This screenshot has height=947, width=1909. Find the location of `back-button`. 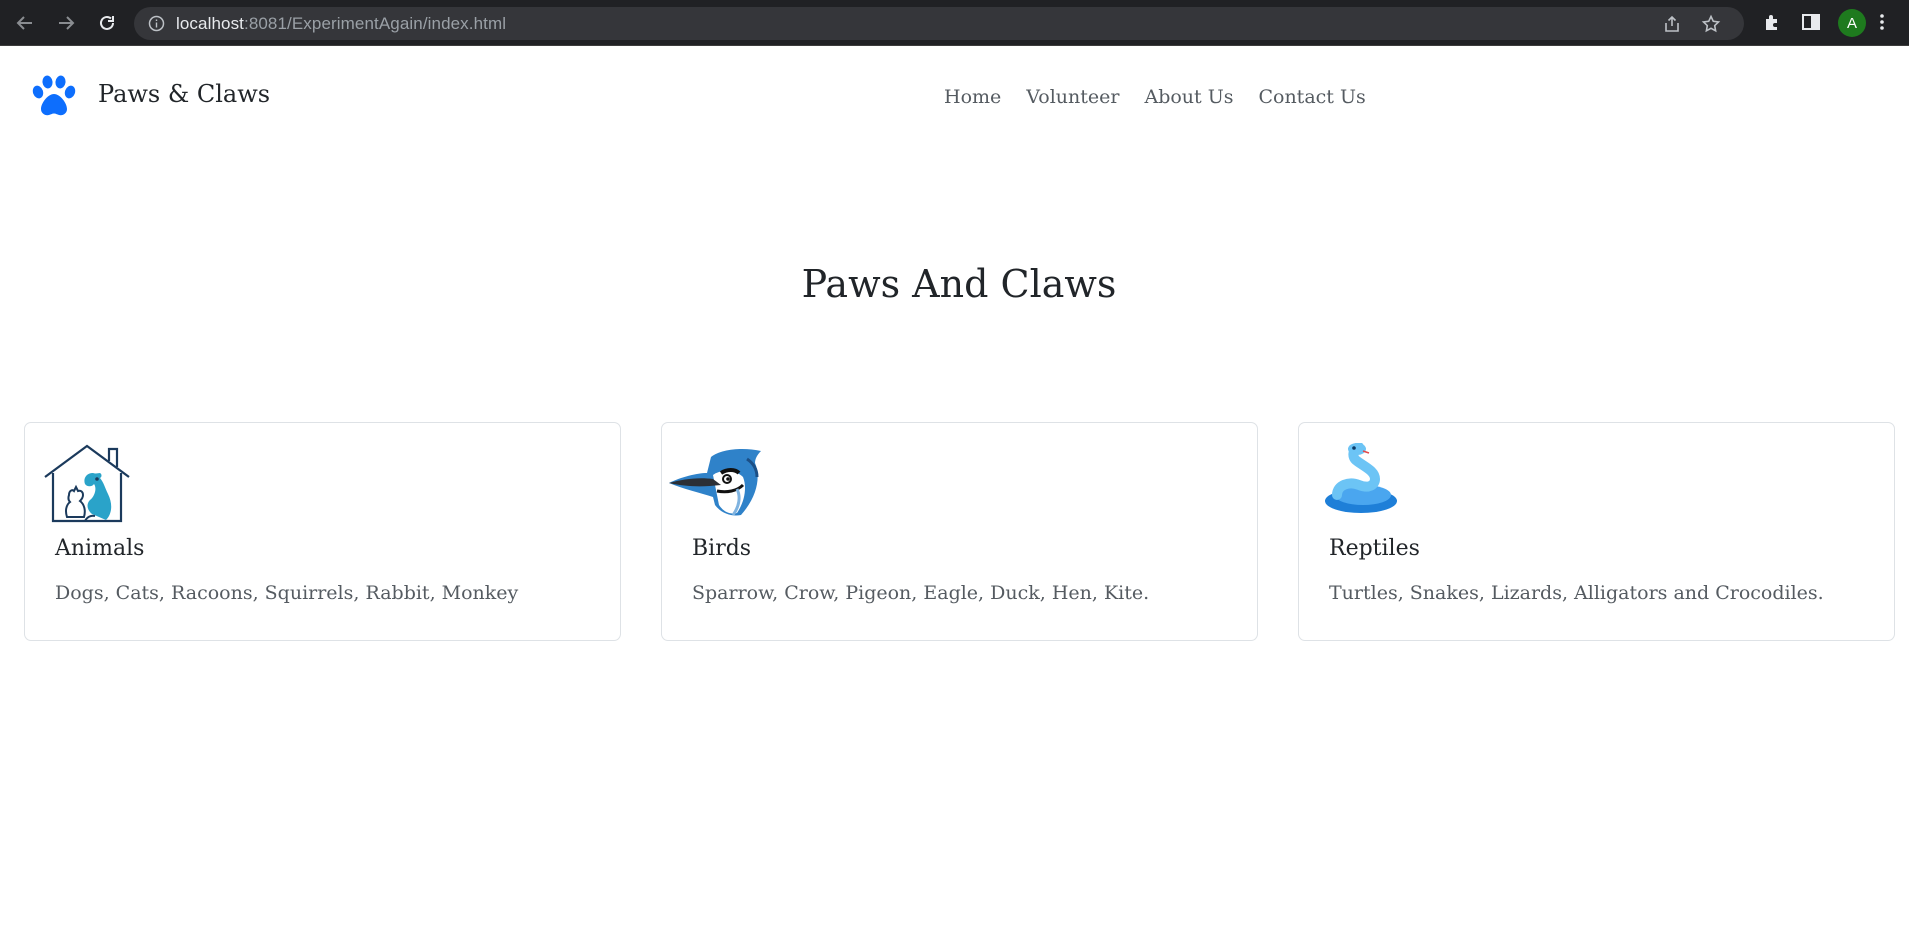

back-button is located at coordinates (25, 23).